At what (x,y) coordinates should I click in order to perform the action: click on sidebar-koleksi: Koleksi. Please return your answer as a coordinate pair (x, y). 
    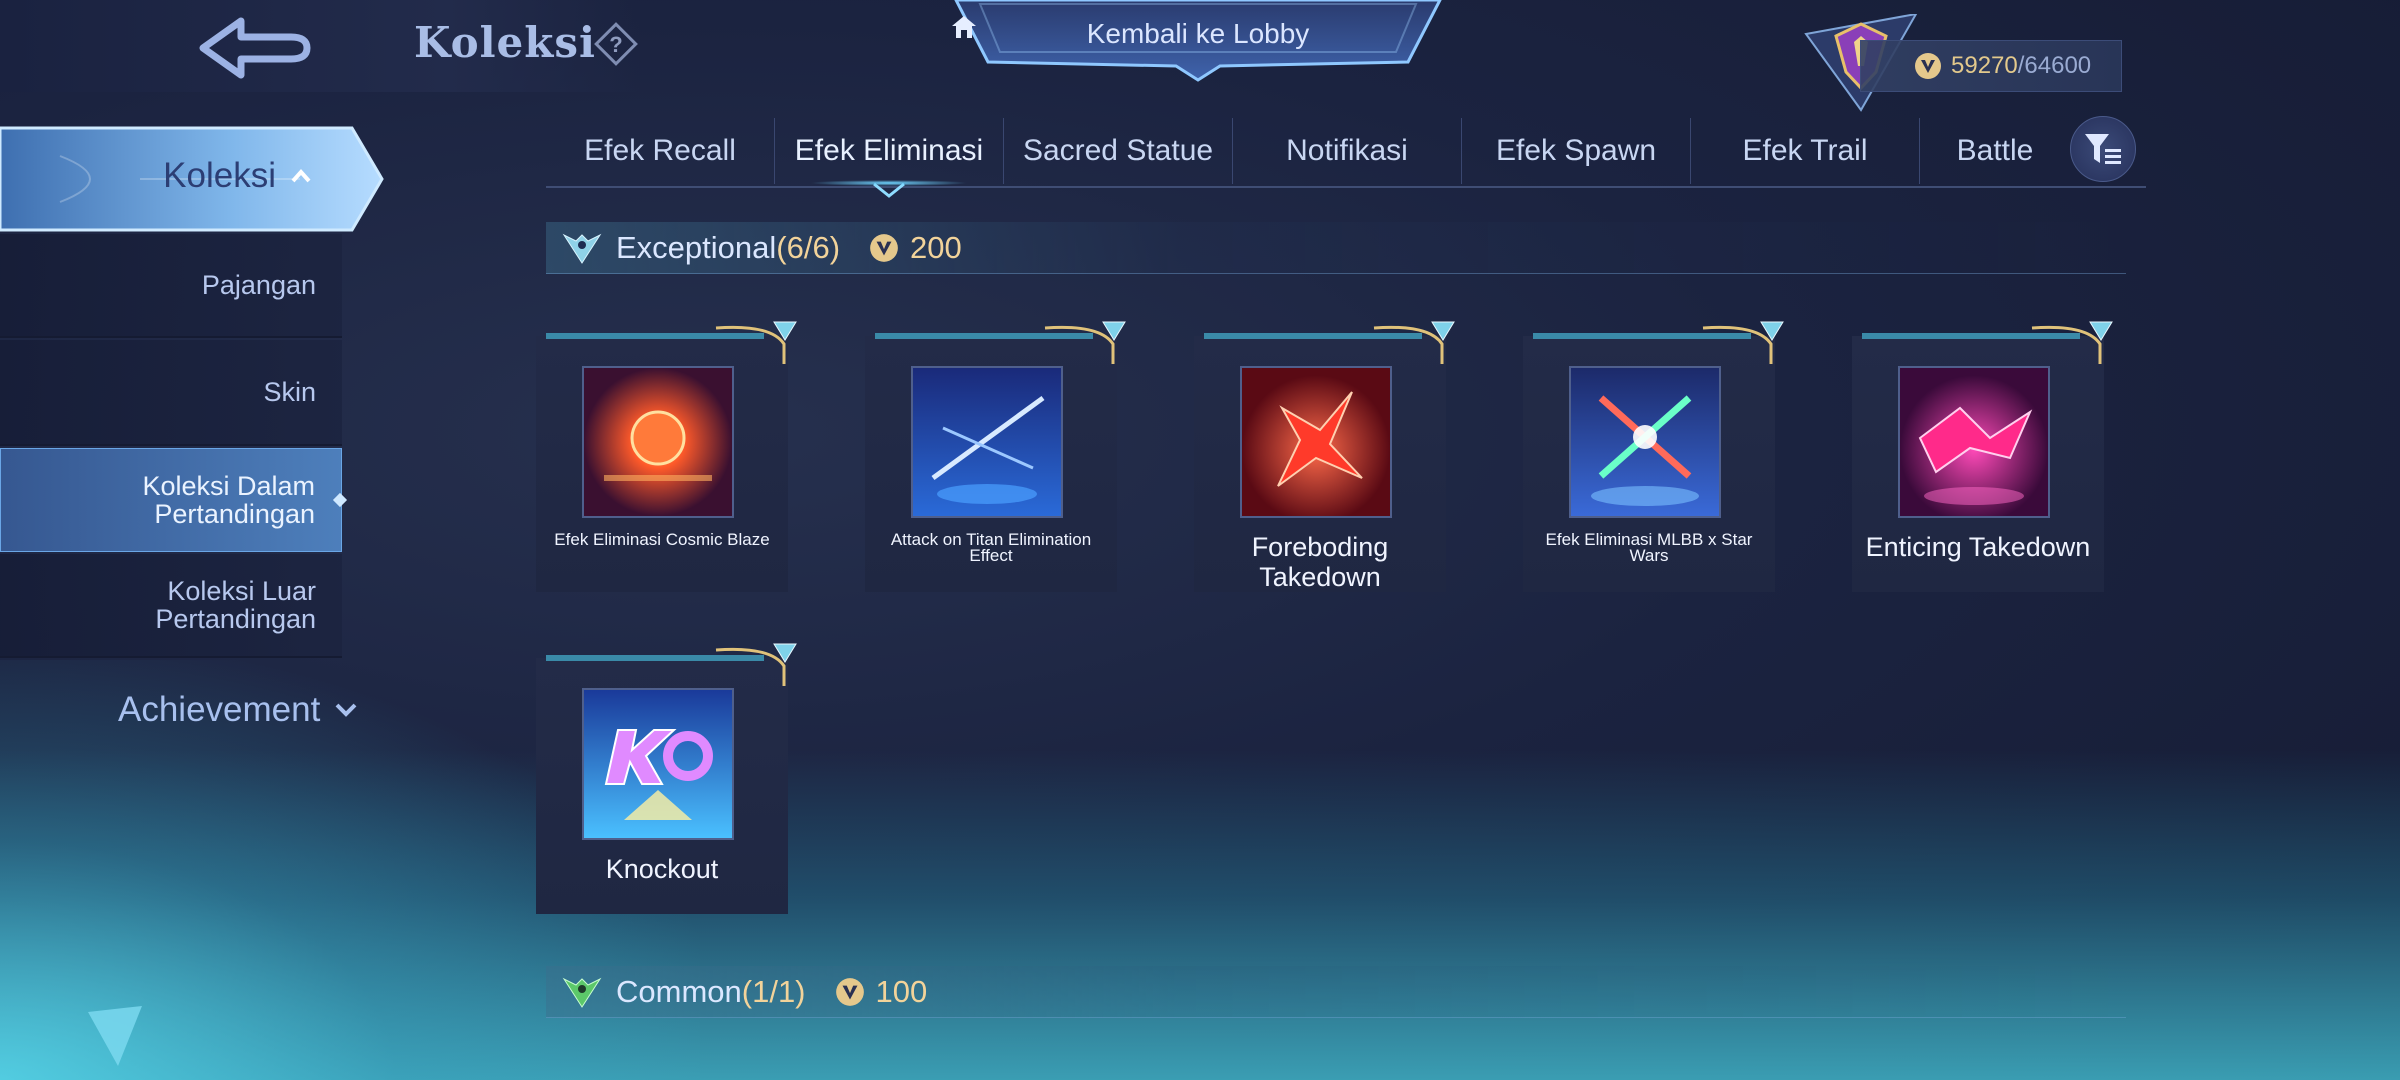
    Looking at the image, I should click on (192, 179).